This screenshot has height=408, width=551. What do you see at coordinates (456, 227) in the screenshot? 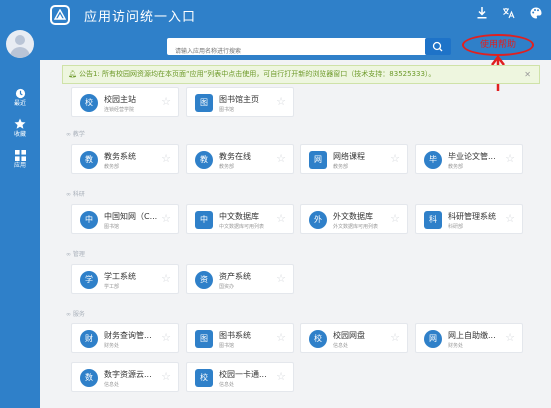
I see `app-owner: 科研部` at bounding box center [456, 227].